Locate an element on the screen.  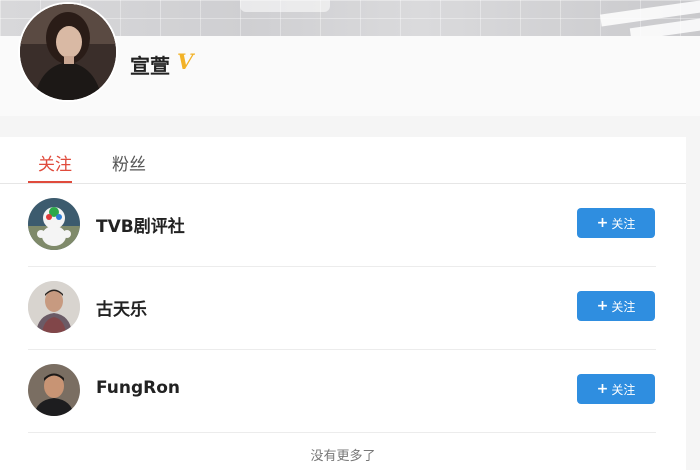
active-tab-indicator is located at coordinates (50, 182).